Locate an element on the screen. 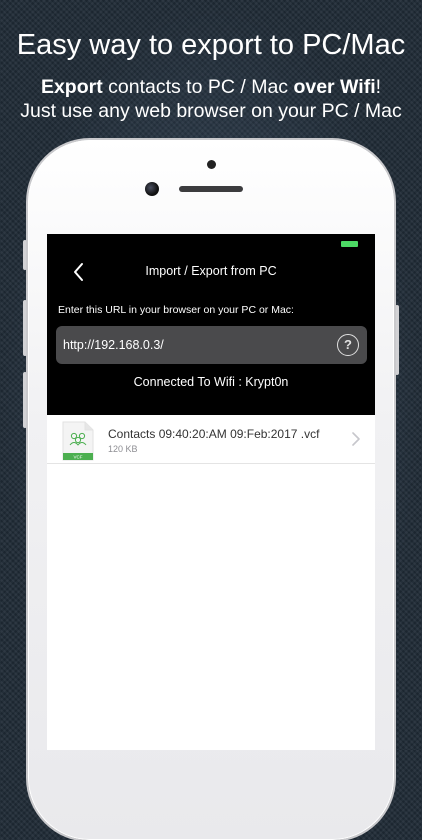 This screenshot has height=840, width=422. promo-bold-export: Export is located at coordinates (71, 87).